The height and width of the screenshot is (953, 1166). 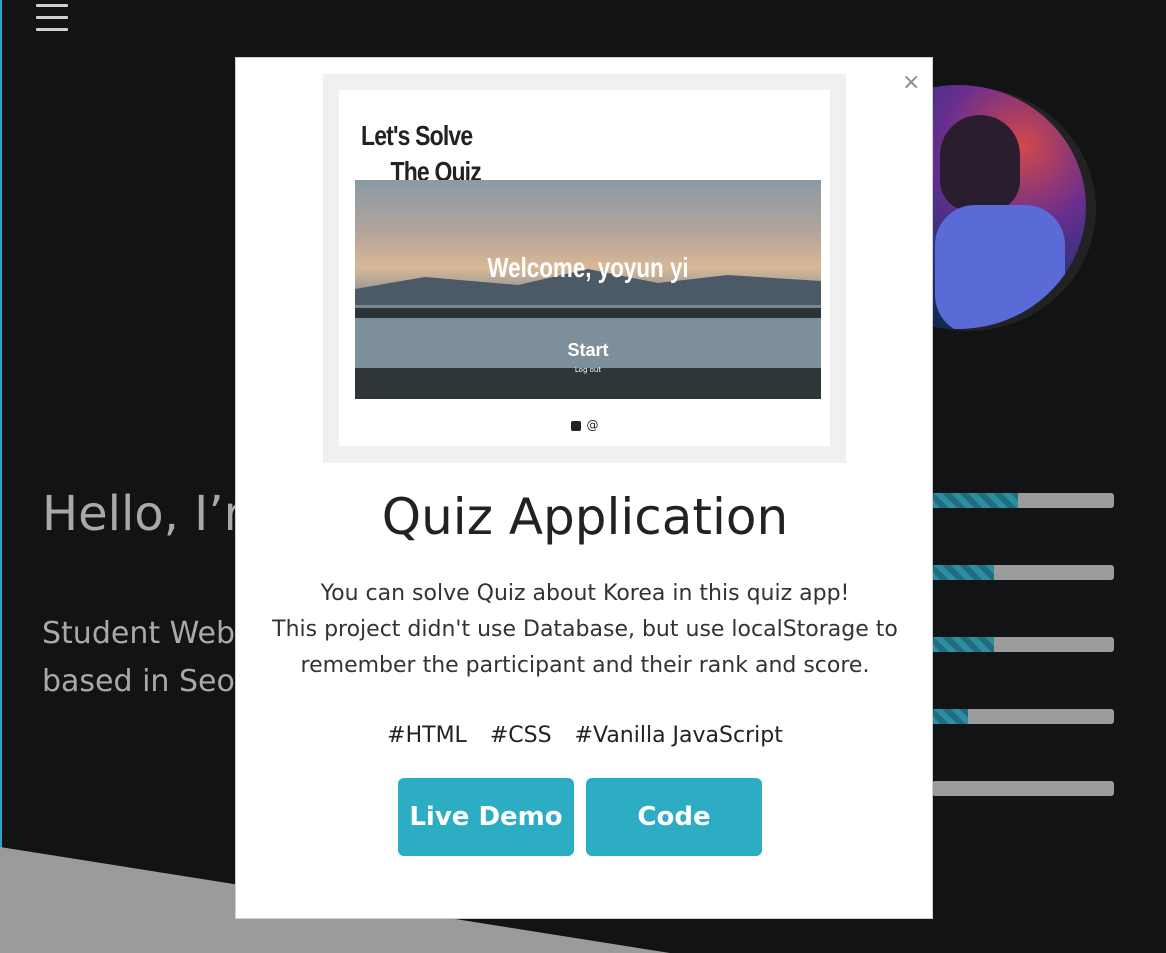 What do you see at coordinates (139, 633) in the screenshot?
I see `hero-subtitle-line1: Student Web` at bounding box center [139, 633].